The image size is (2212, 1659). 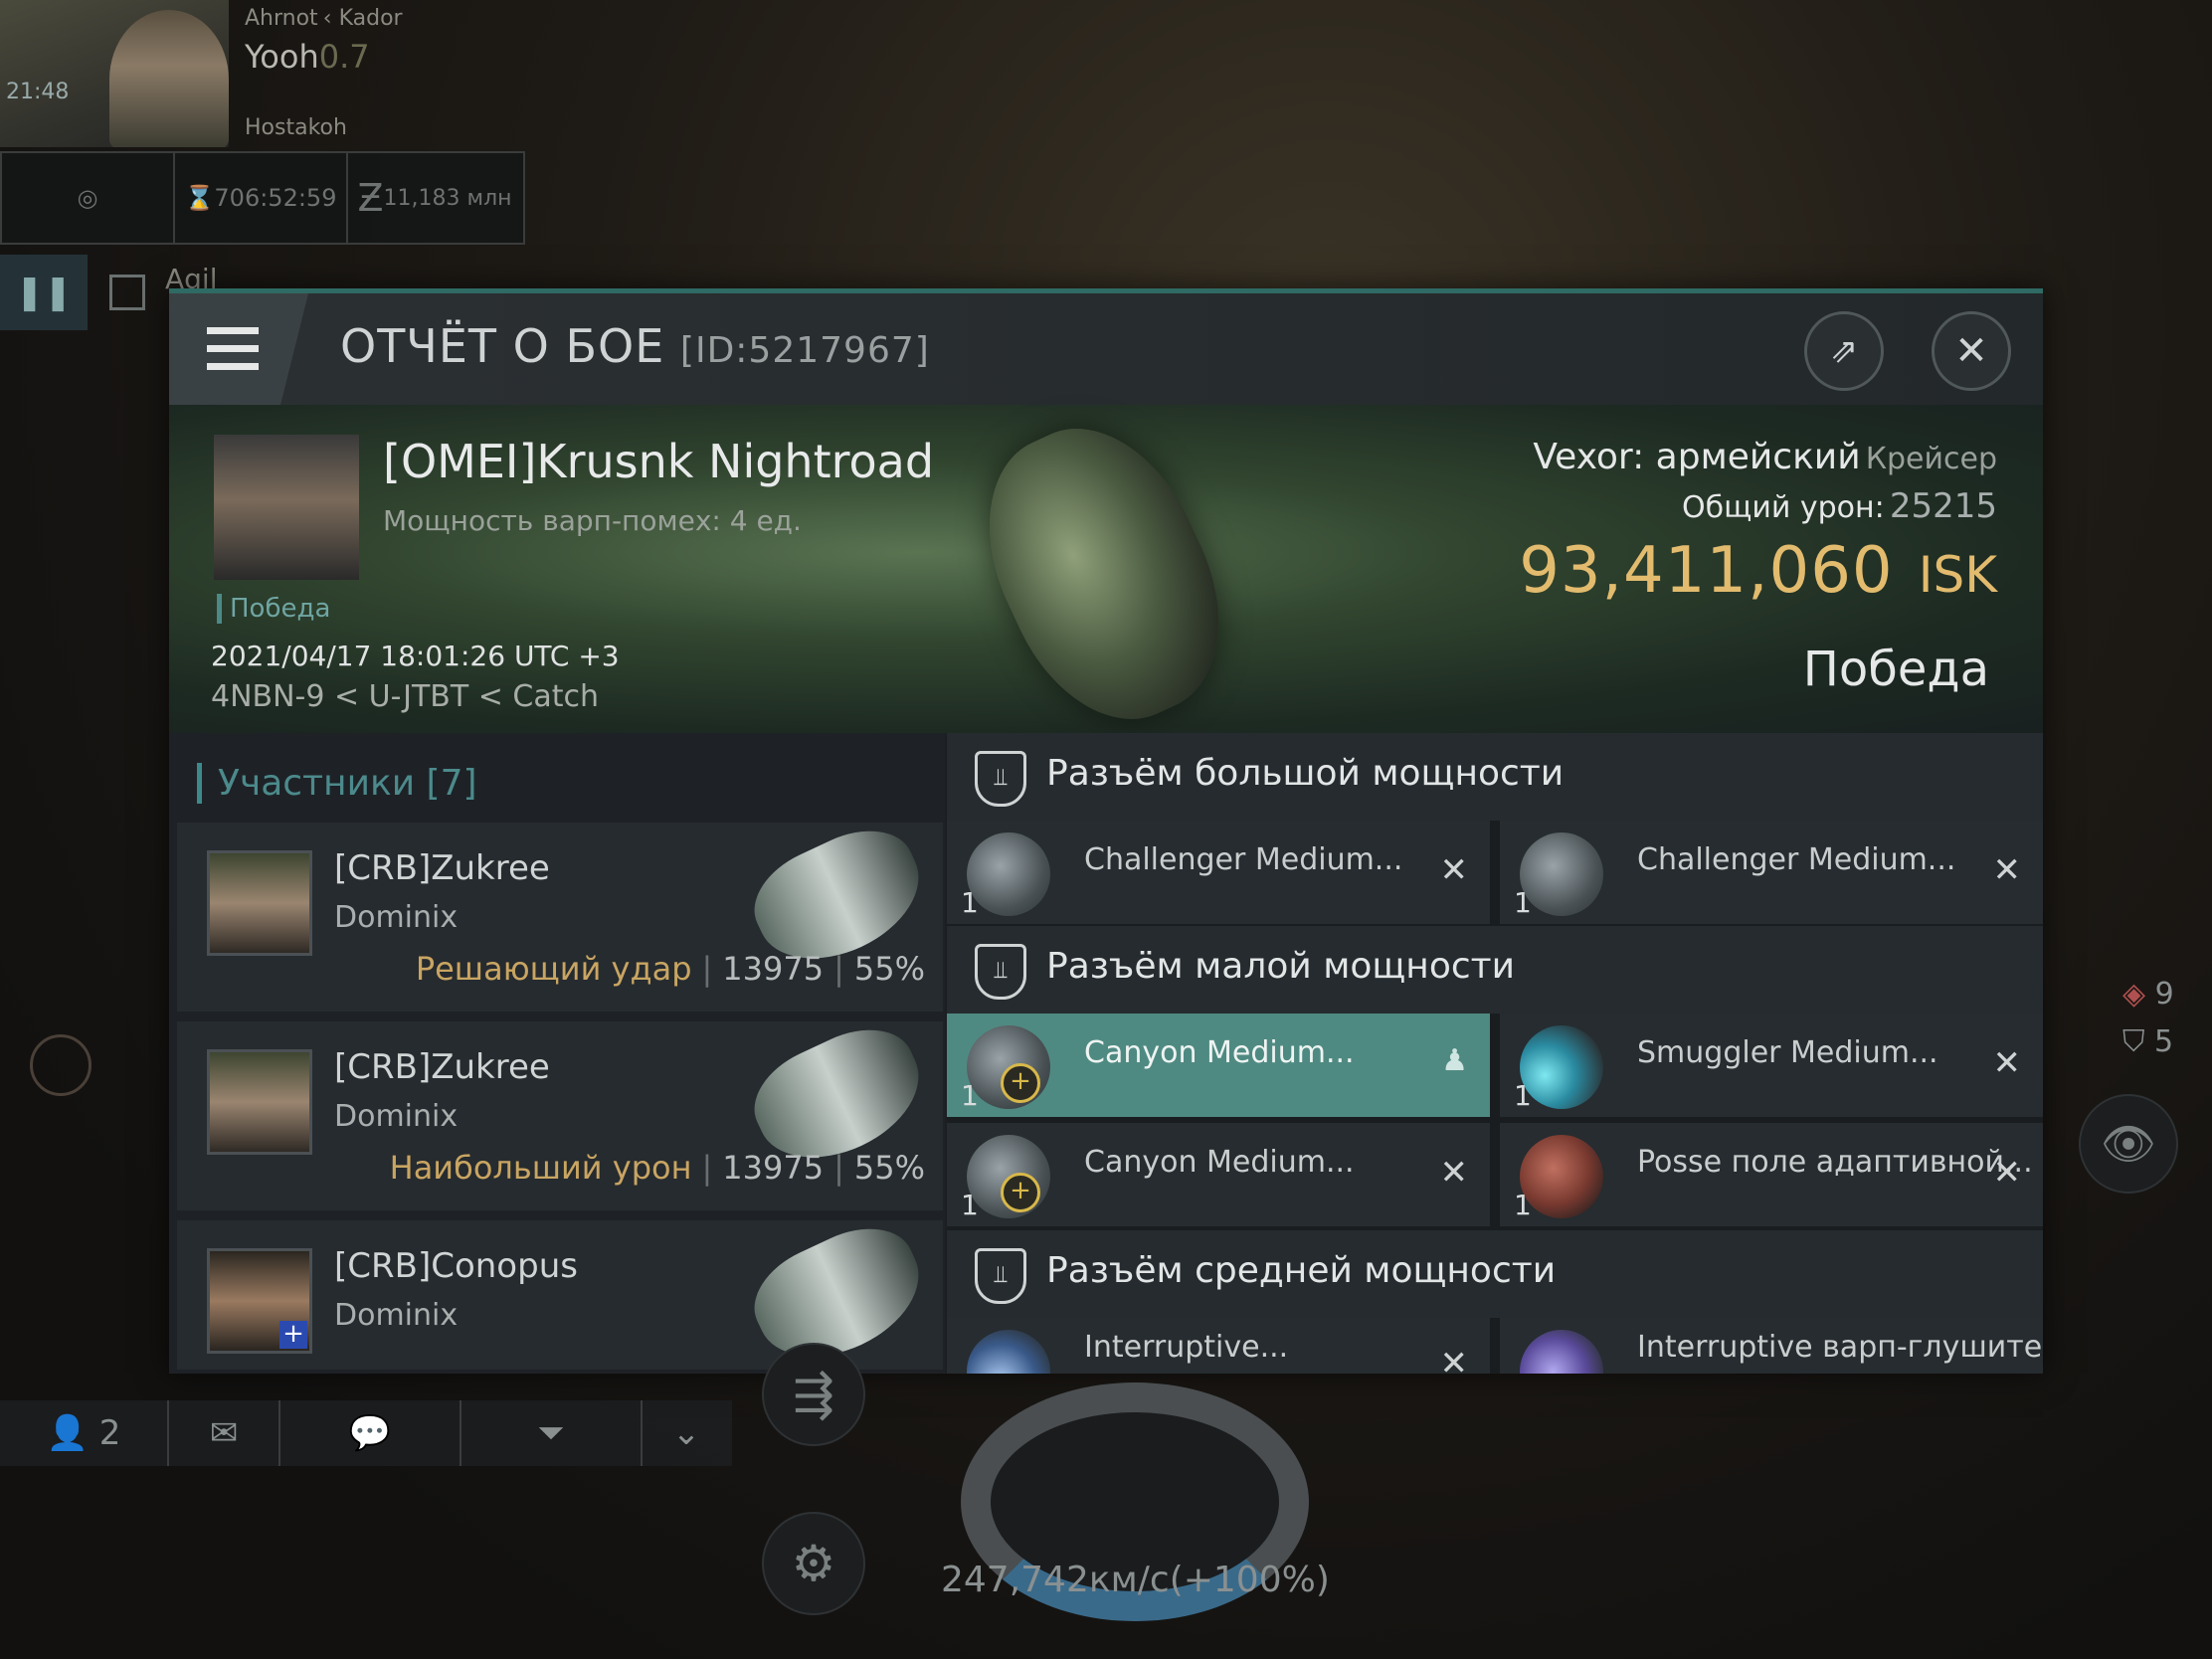 I want to click on system-name: Yooh0.7, so click(x=307, y=57).